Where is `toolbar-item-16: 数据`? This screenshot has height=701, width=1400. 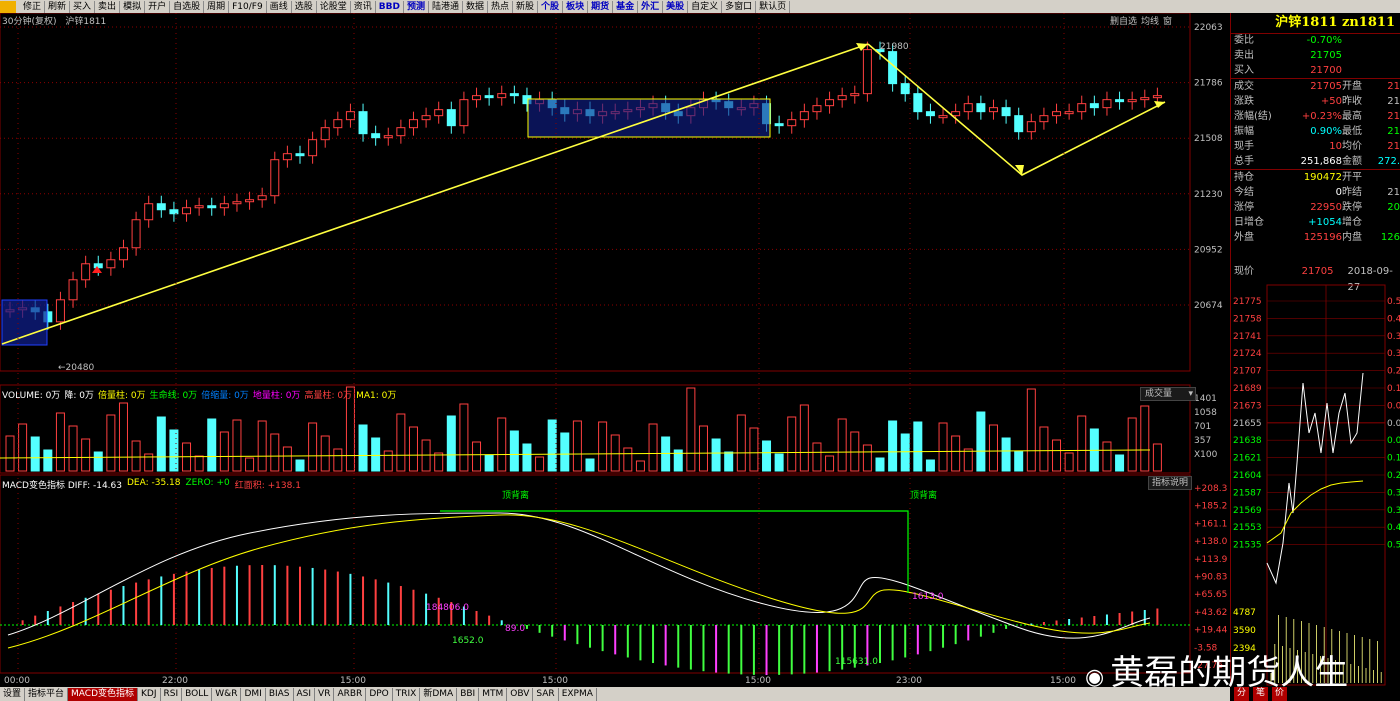
toolbar-item-16: 数据 is located at coordinates (476, 6).